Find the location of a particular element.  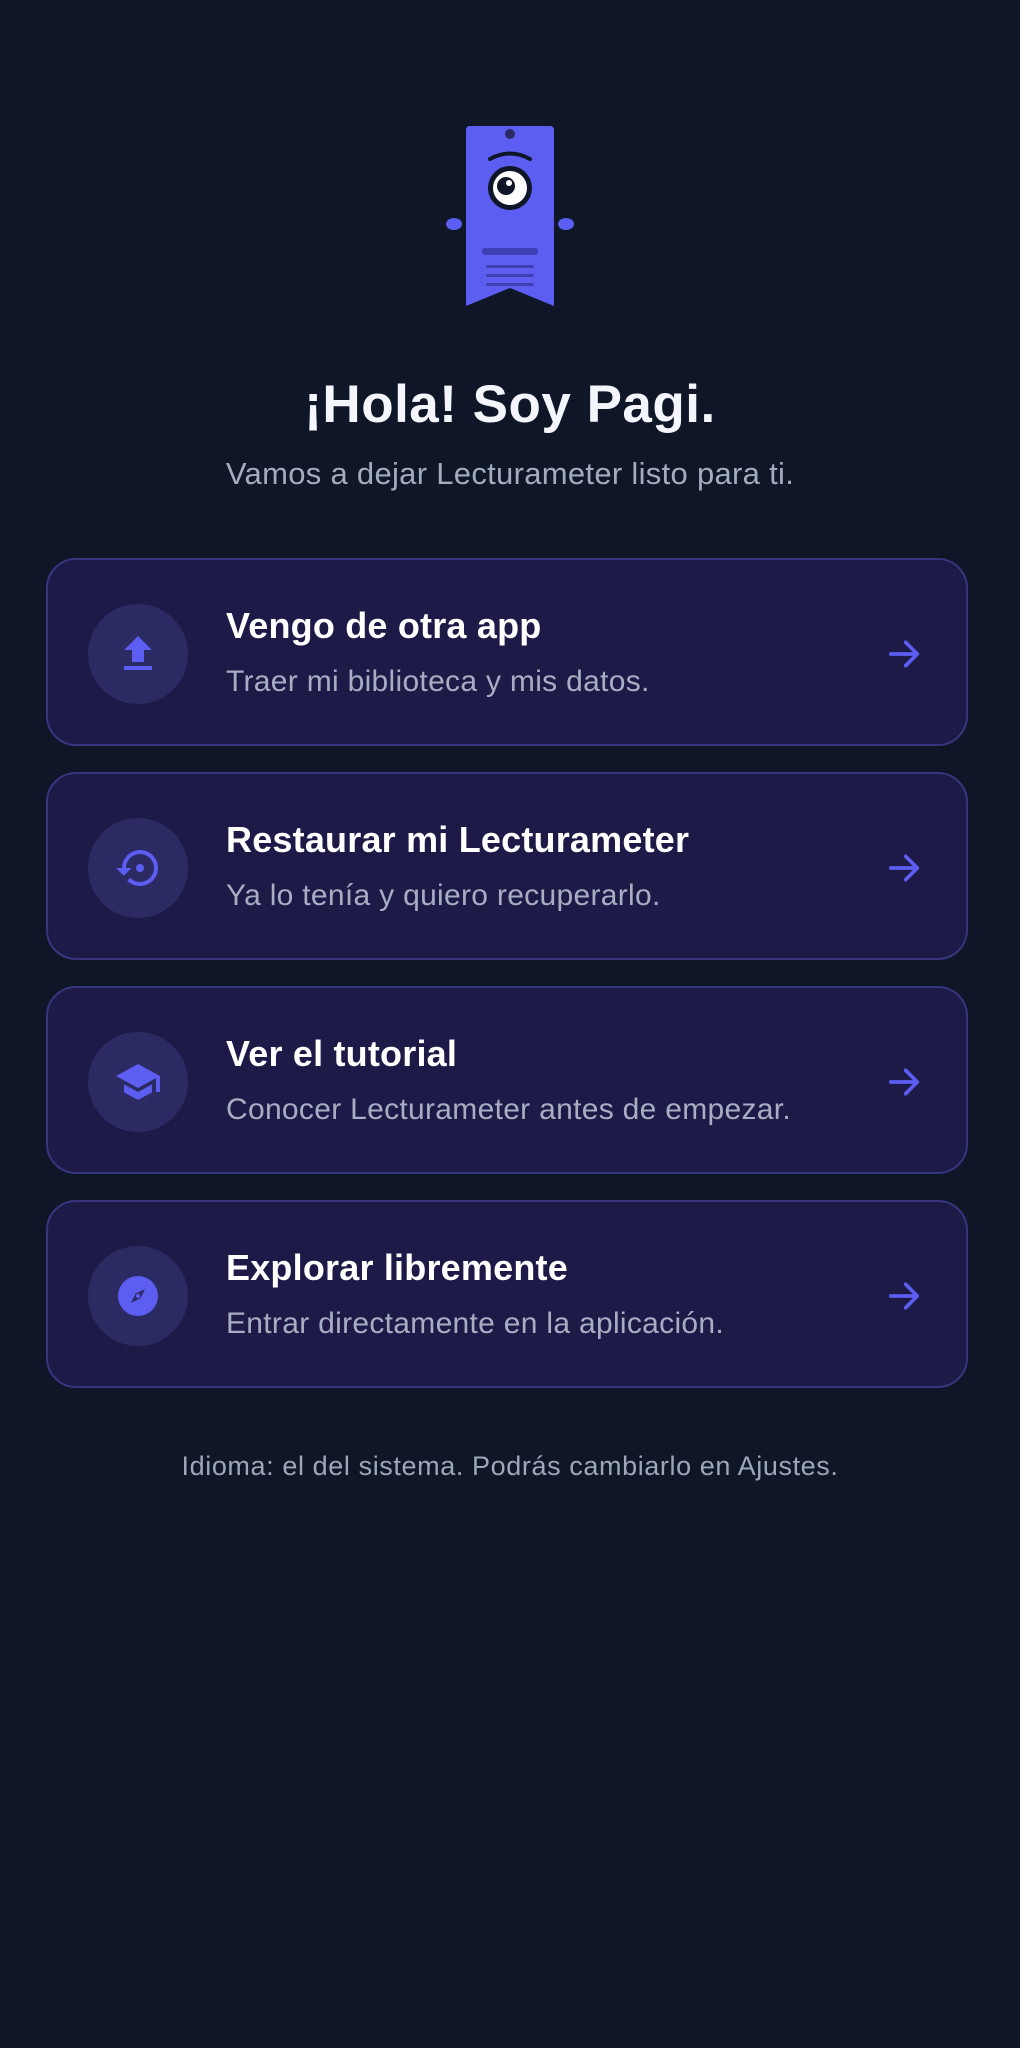

option-description: Traer mi biblioteca y mis datos. is located at coordinates (438, 681).